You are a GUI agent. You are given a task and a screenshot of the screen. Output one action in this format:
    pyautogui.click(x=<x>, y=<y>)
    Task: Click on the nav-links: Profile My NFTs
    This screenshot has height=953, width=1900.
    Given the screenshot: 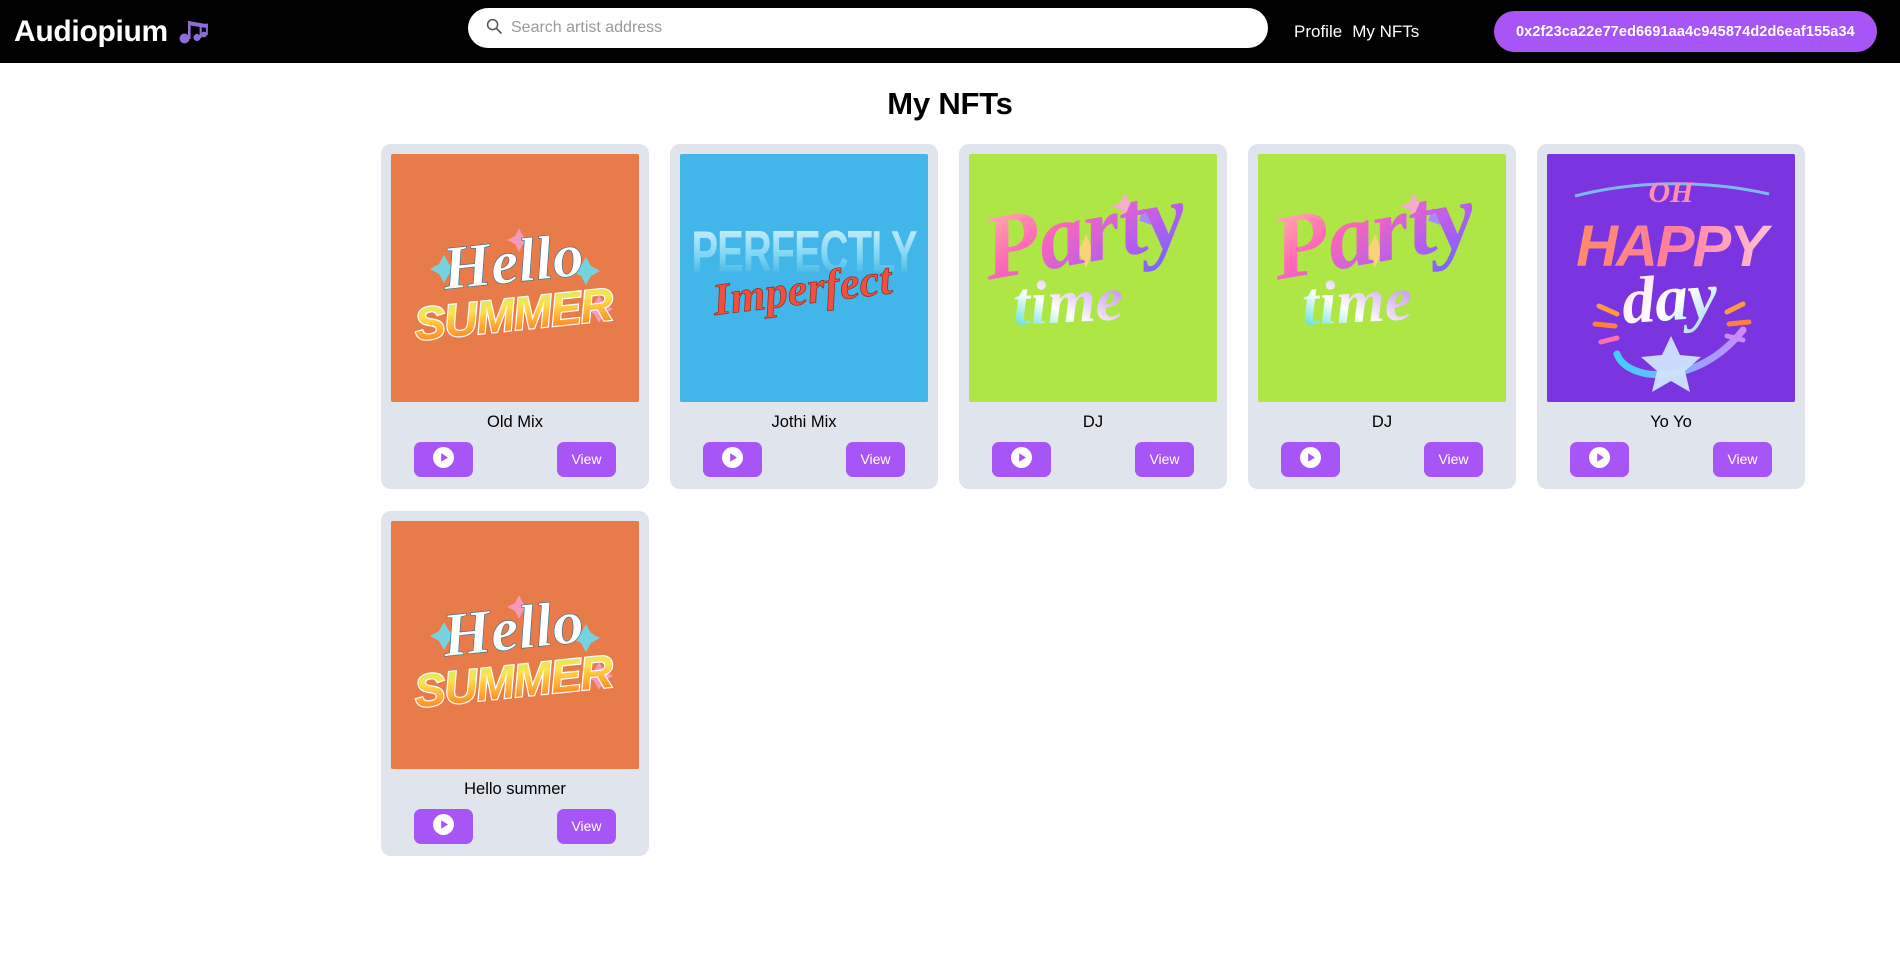 What is the action you would take?
    pyautogui.click(x=1356, y=31)
    